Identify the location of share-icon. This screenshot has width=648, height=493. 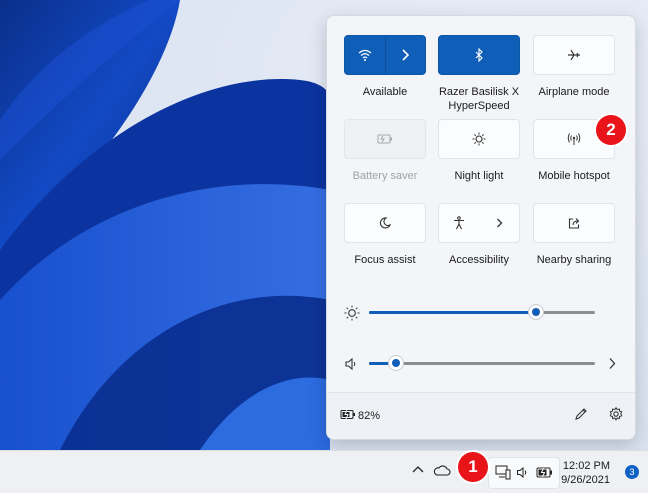
(574, 223).